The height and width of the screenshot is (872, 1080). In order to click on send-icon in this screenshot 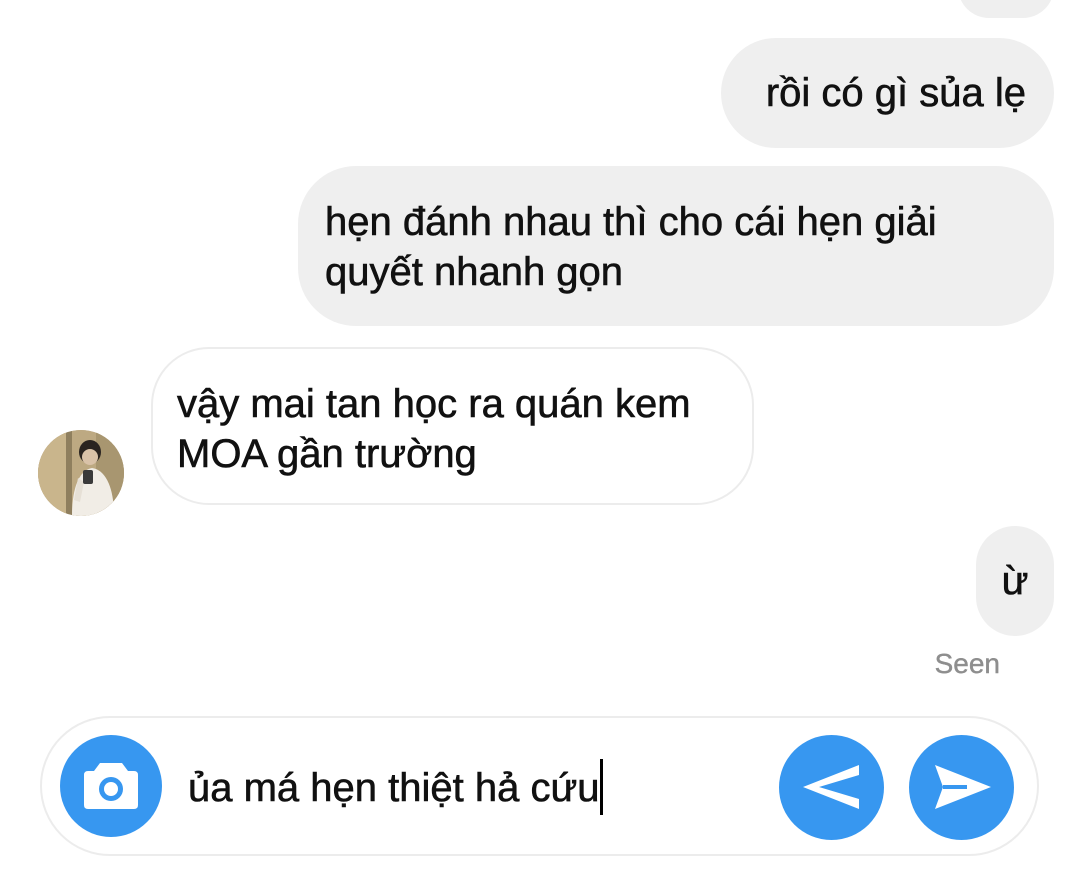, I will do `click(963, 787)`.